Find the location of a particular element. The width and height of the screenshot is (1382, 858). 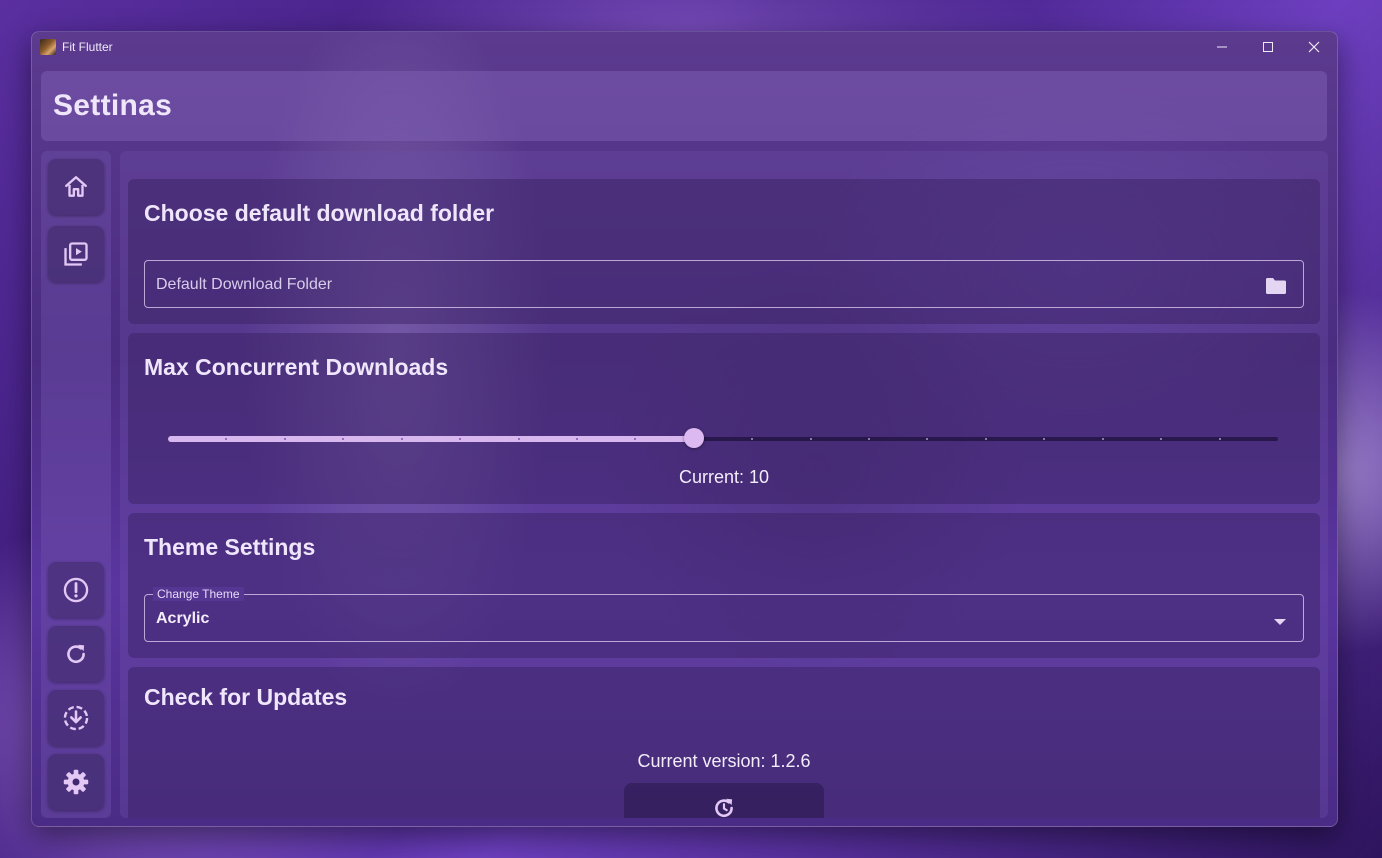

title-bar: Fit Flutter is located at coordinates (684, 47).